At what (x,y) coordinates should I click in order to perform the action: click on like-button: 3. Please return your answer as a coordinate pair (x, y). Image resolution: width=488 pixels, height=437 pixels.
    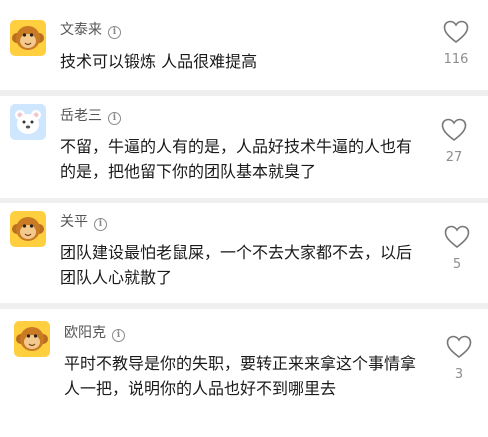
    Looking at the image, I should click on (459, 359).